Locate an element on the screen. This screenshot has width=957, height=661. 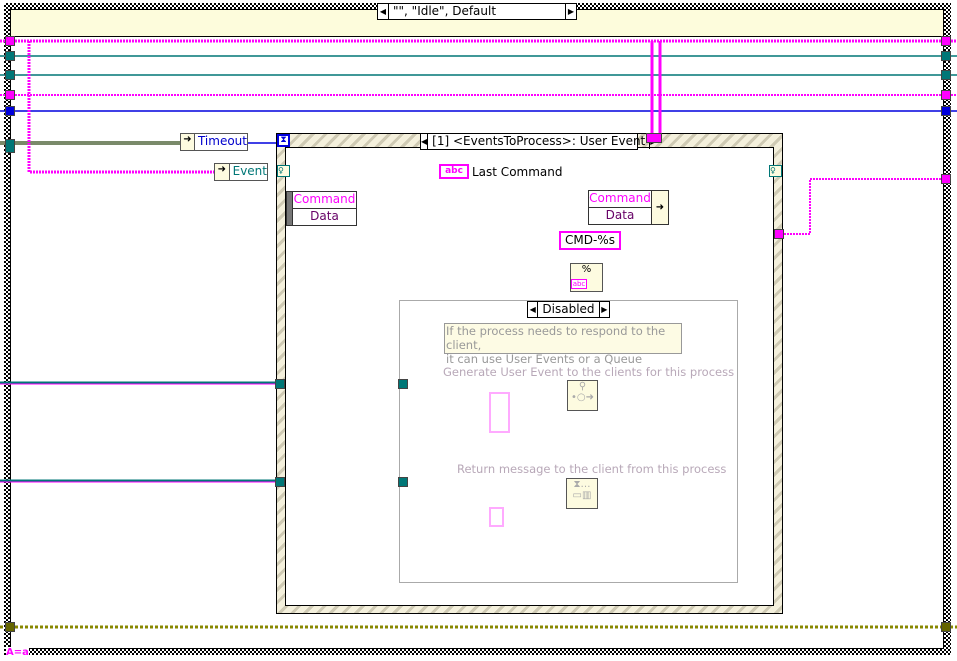
format-icon: % is located at coordinates (586, 269).